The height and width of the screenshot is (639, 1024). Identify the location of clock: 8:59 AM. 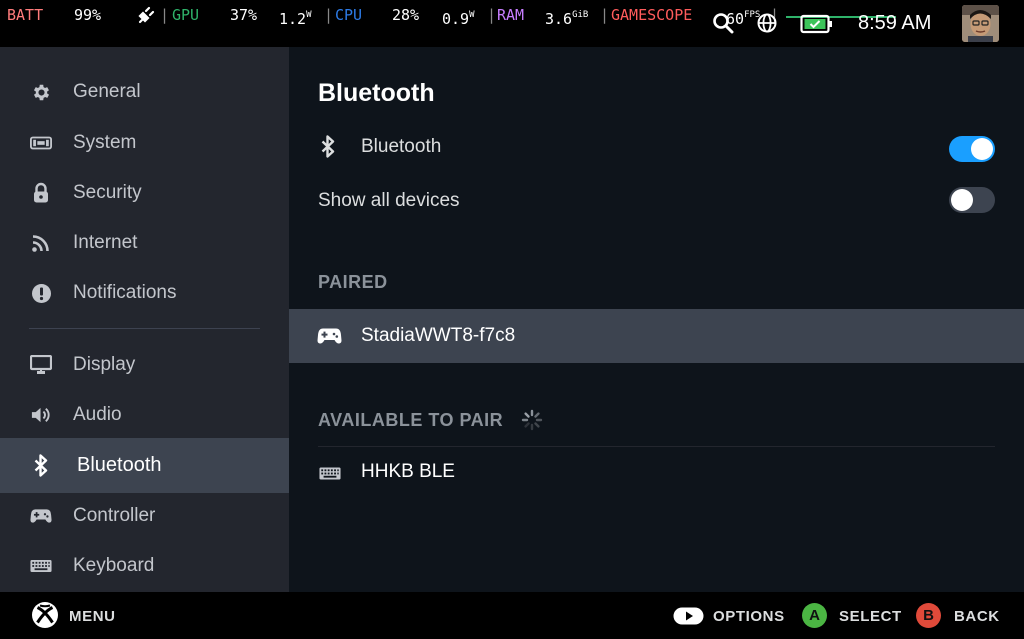
(895, 23).